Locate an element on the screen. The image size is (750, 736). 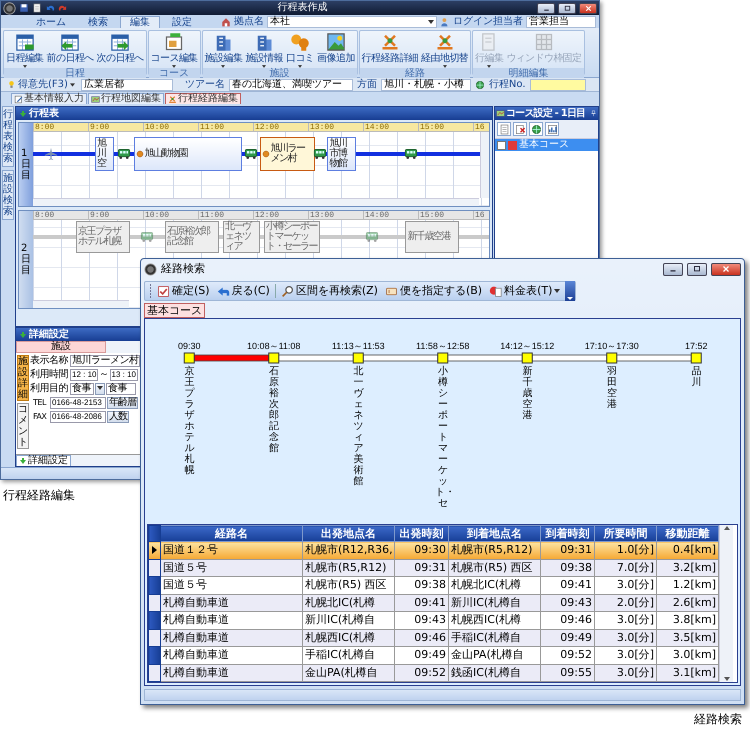
table-cell: 0.4[km] is located at coordinates (687, 550).